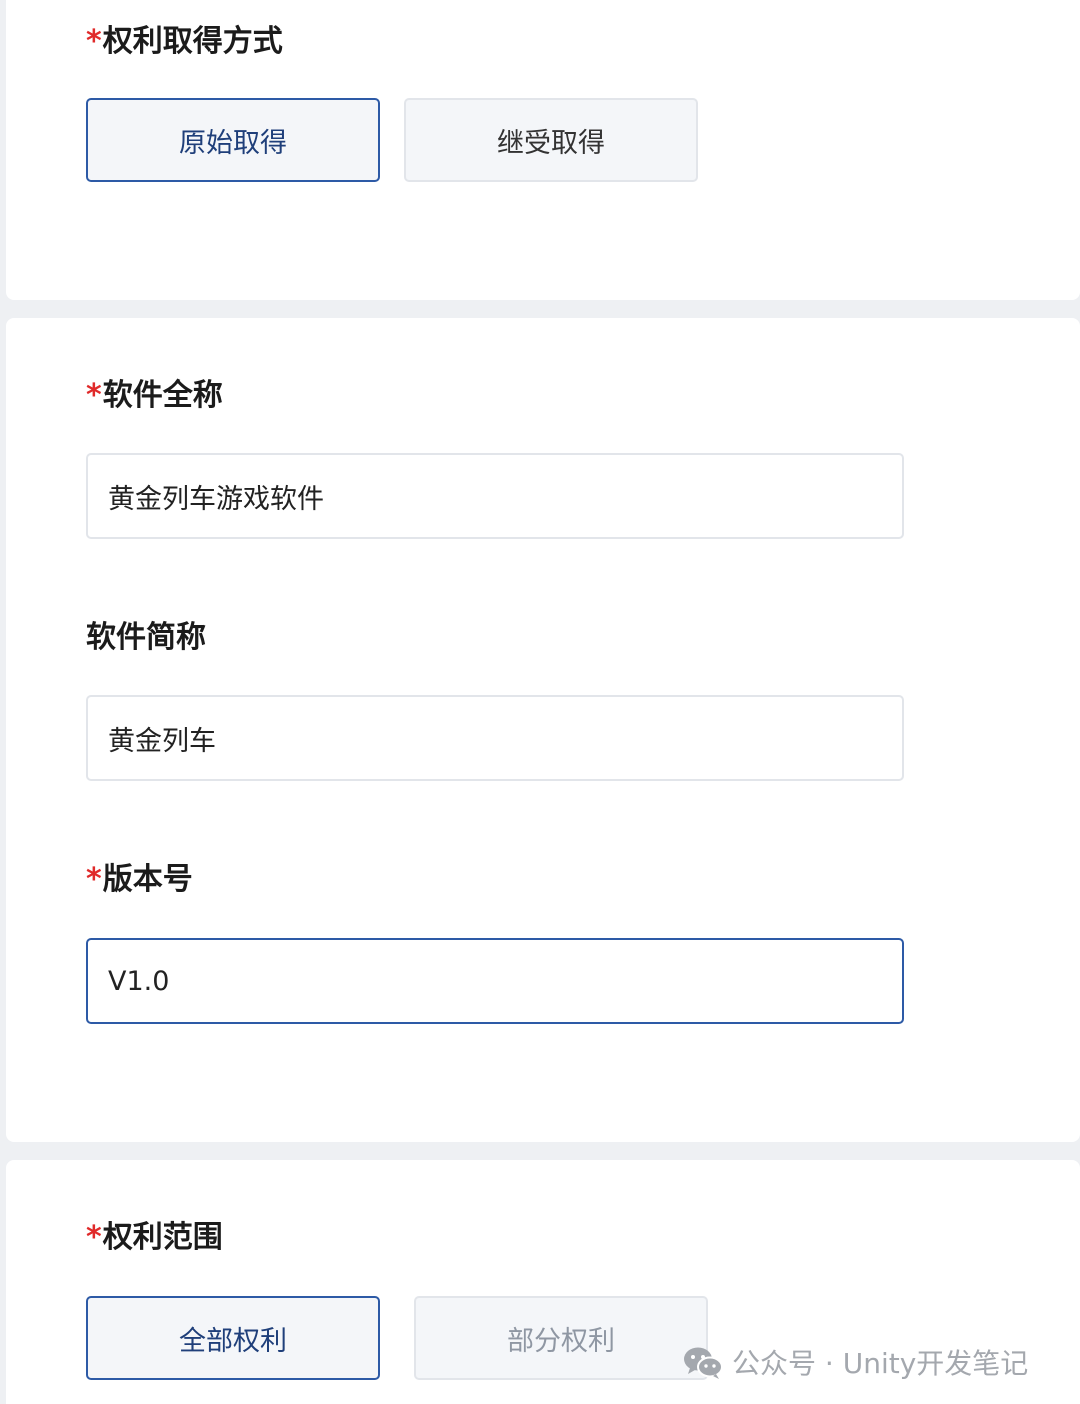 The width and height of the screenshot is (1080, 1404). I want to click on version-input: V1.0, so click(495, 981).